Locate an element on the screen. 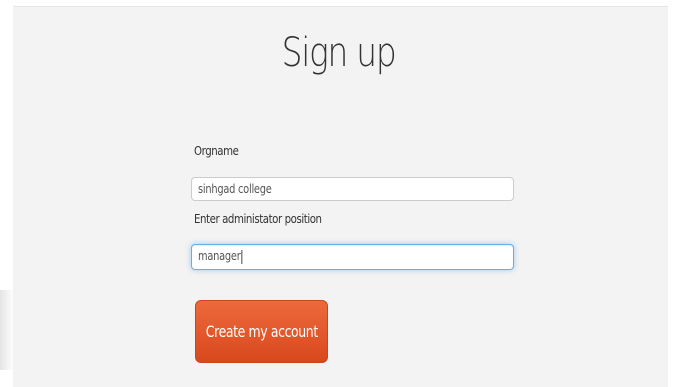 The image size is (676, 387). orgname-value: sinhgad college is located at coordinates (235, 189).